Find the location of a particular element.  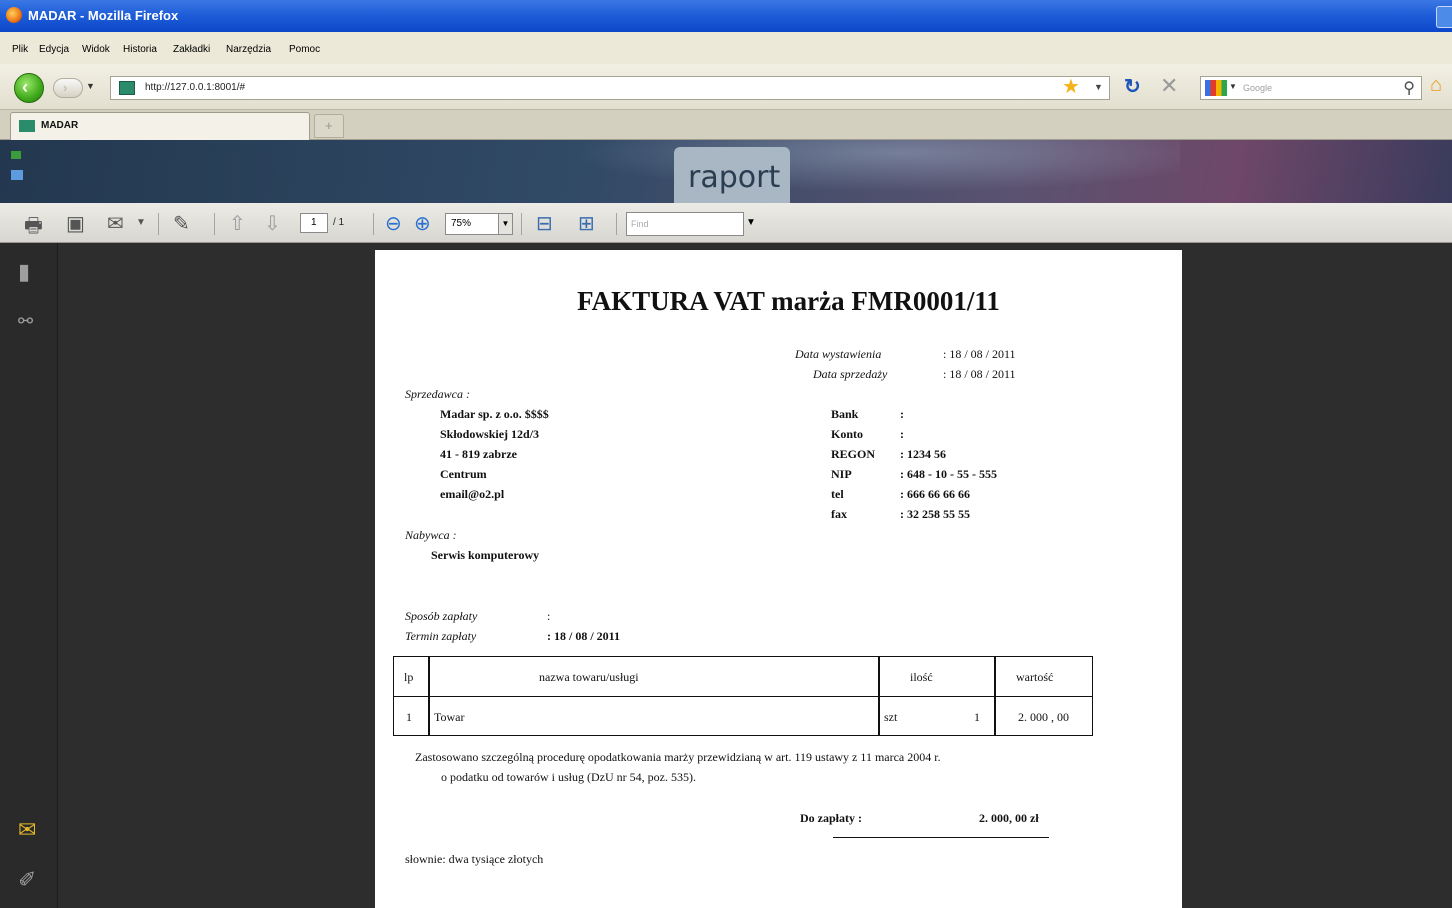

company-info-label: NIP is located at coordinates (841, 474).